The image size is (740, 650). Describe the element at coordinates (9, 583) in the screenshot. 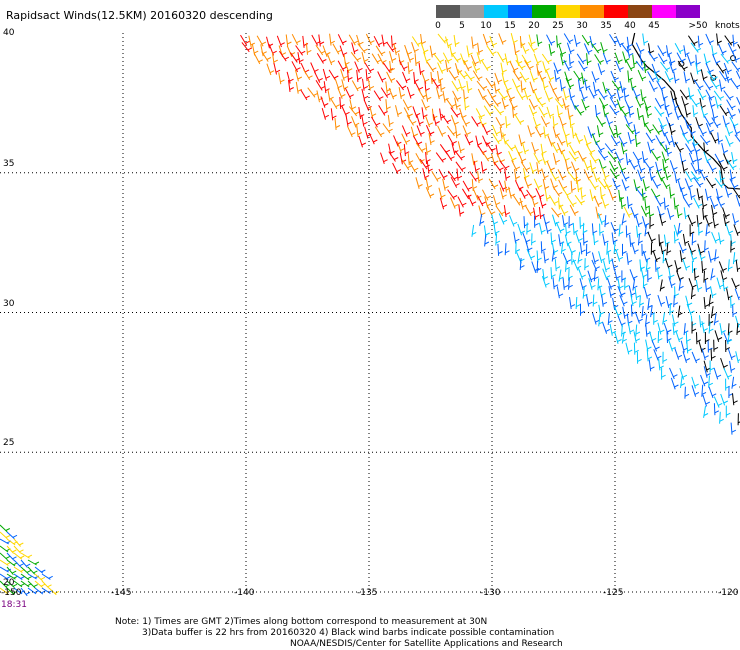

I see `latitude-label: 20` at that location.